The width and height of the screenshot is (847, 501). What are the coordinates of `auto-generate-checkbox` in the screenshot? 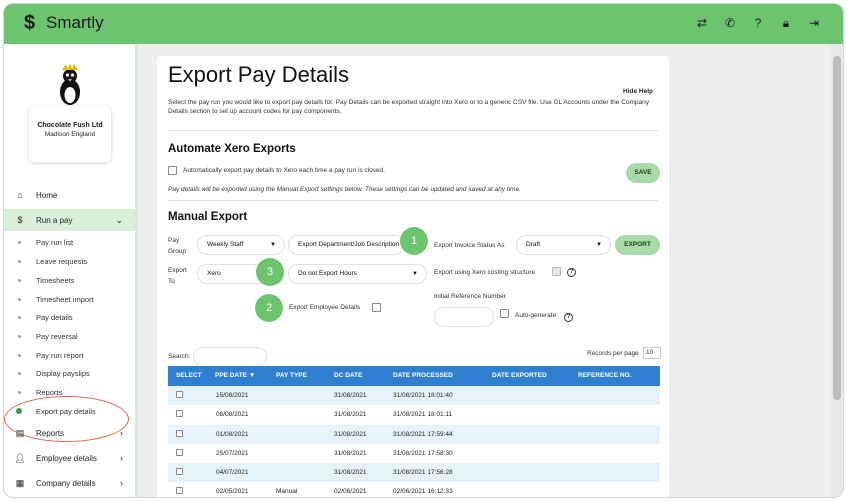 It's located at (504, 313).